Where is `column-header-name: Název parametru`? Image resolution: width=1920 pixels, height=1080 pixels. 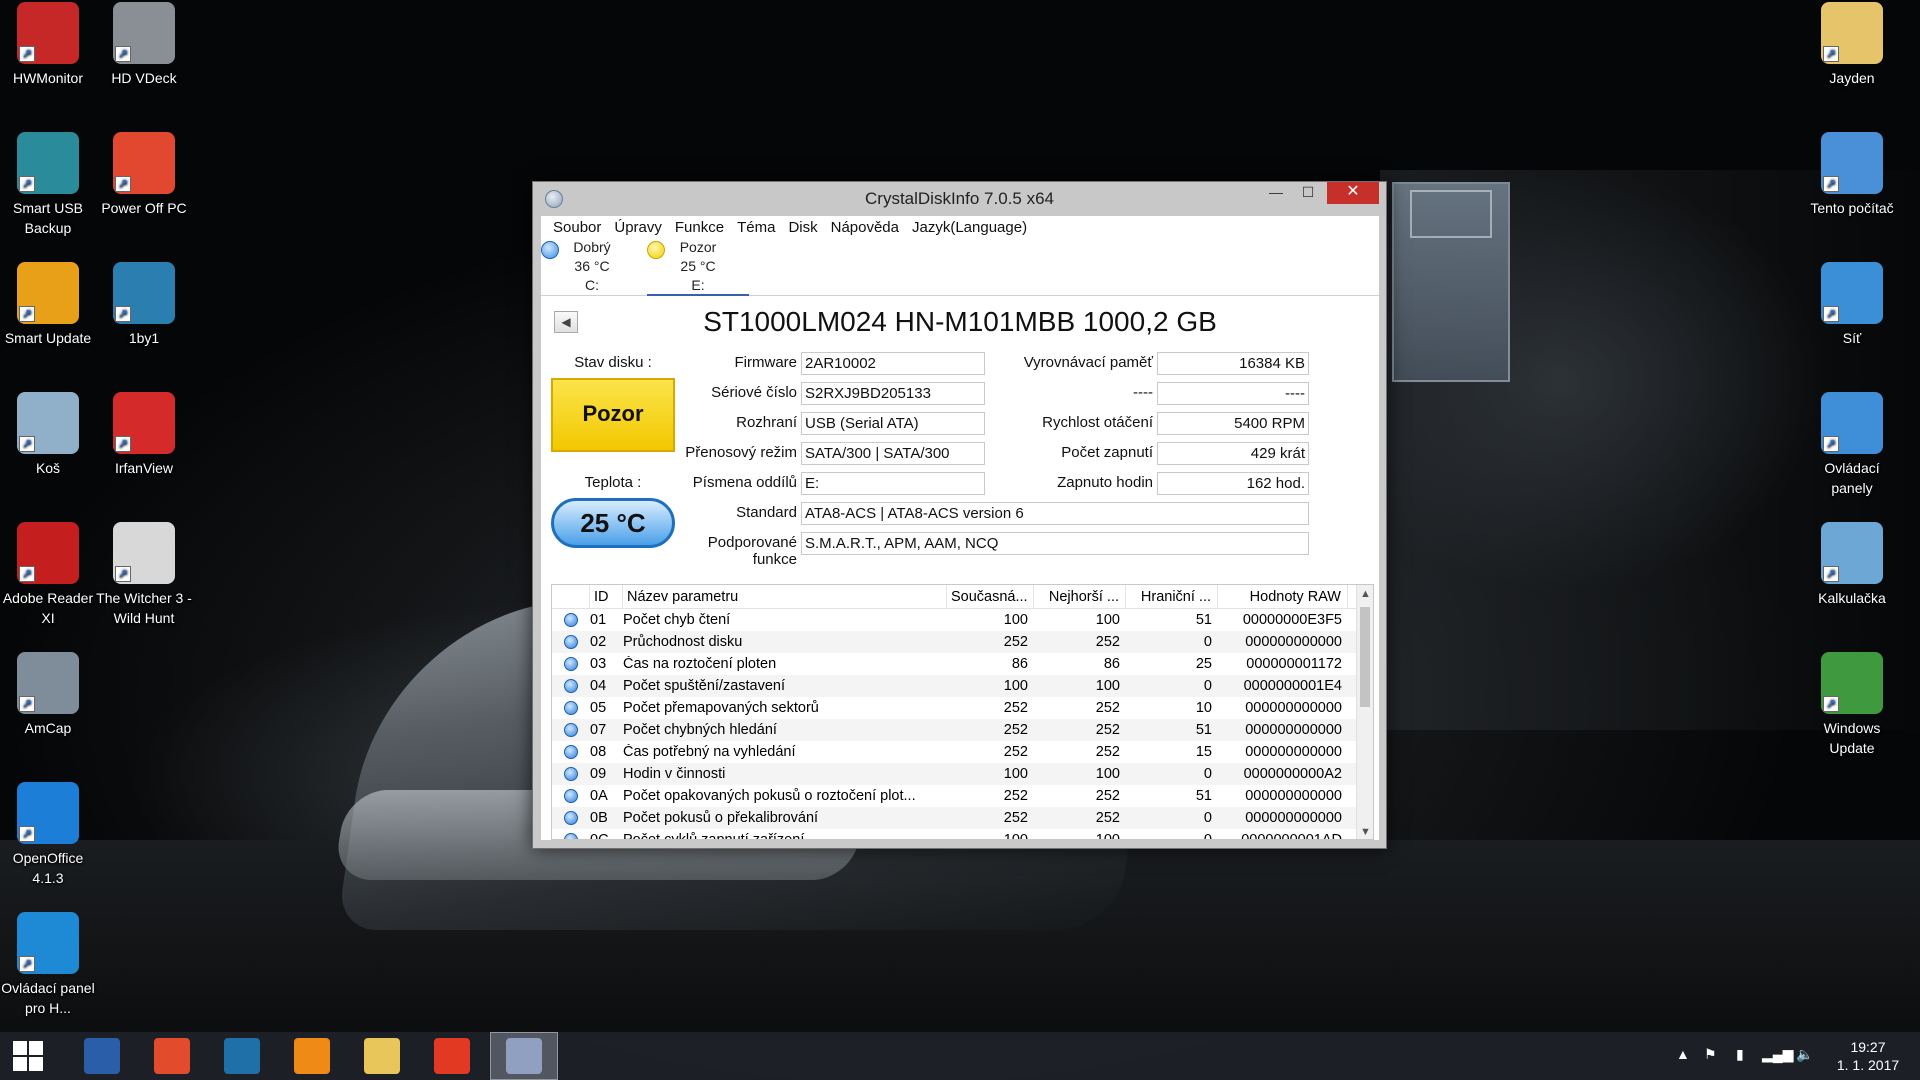
column-header-name: Název parametru is located at coordinates (785, 596).